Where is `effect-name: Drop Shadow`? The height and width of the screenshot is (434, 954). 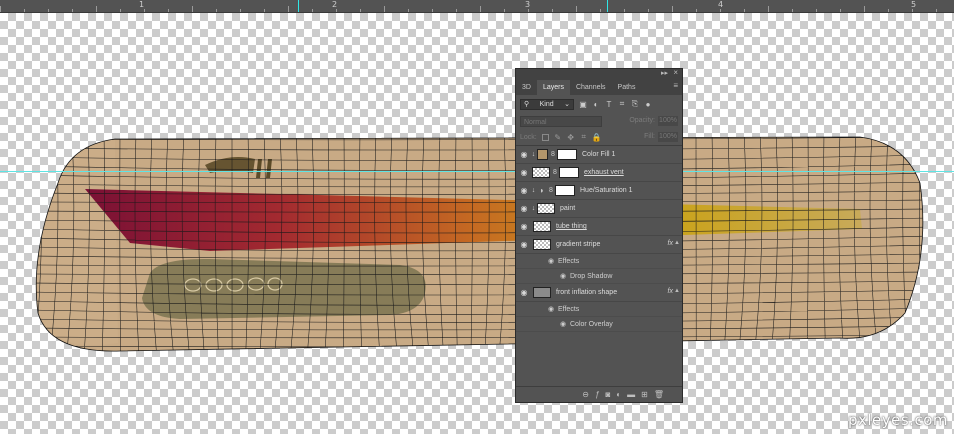 effect-name: Drop Shadow is located at coordinates (591, 276).